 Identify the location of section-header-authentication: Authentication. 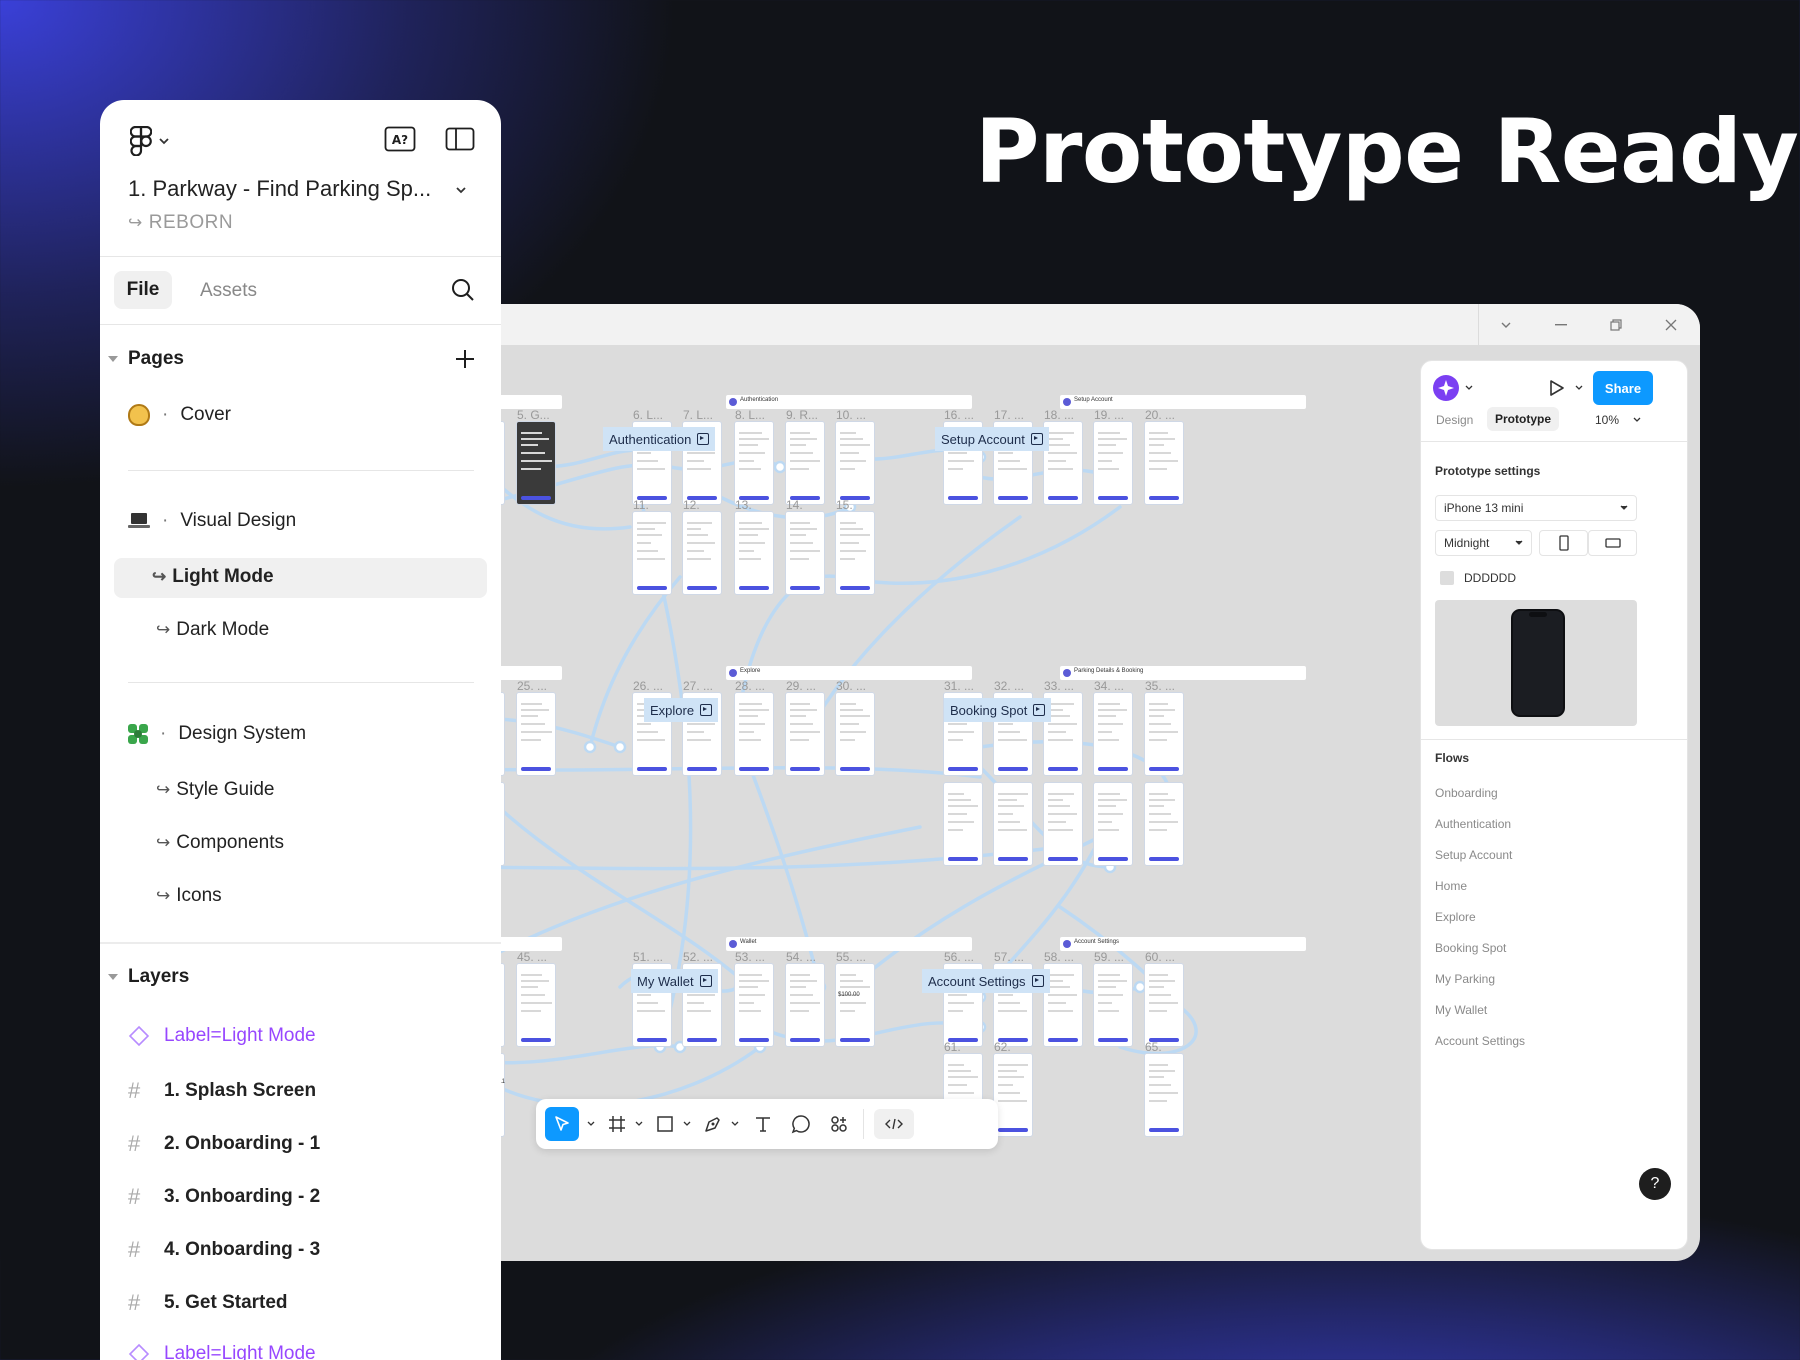
(849, 402).